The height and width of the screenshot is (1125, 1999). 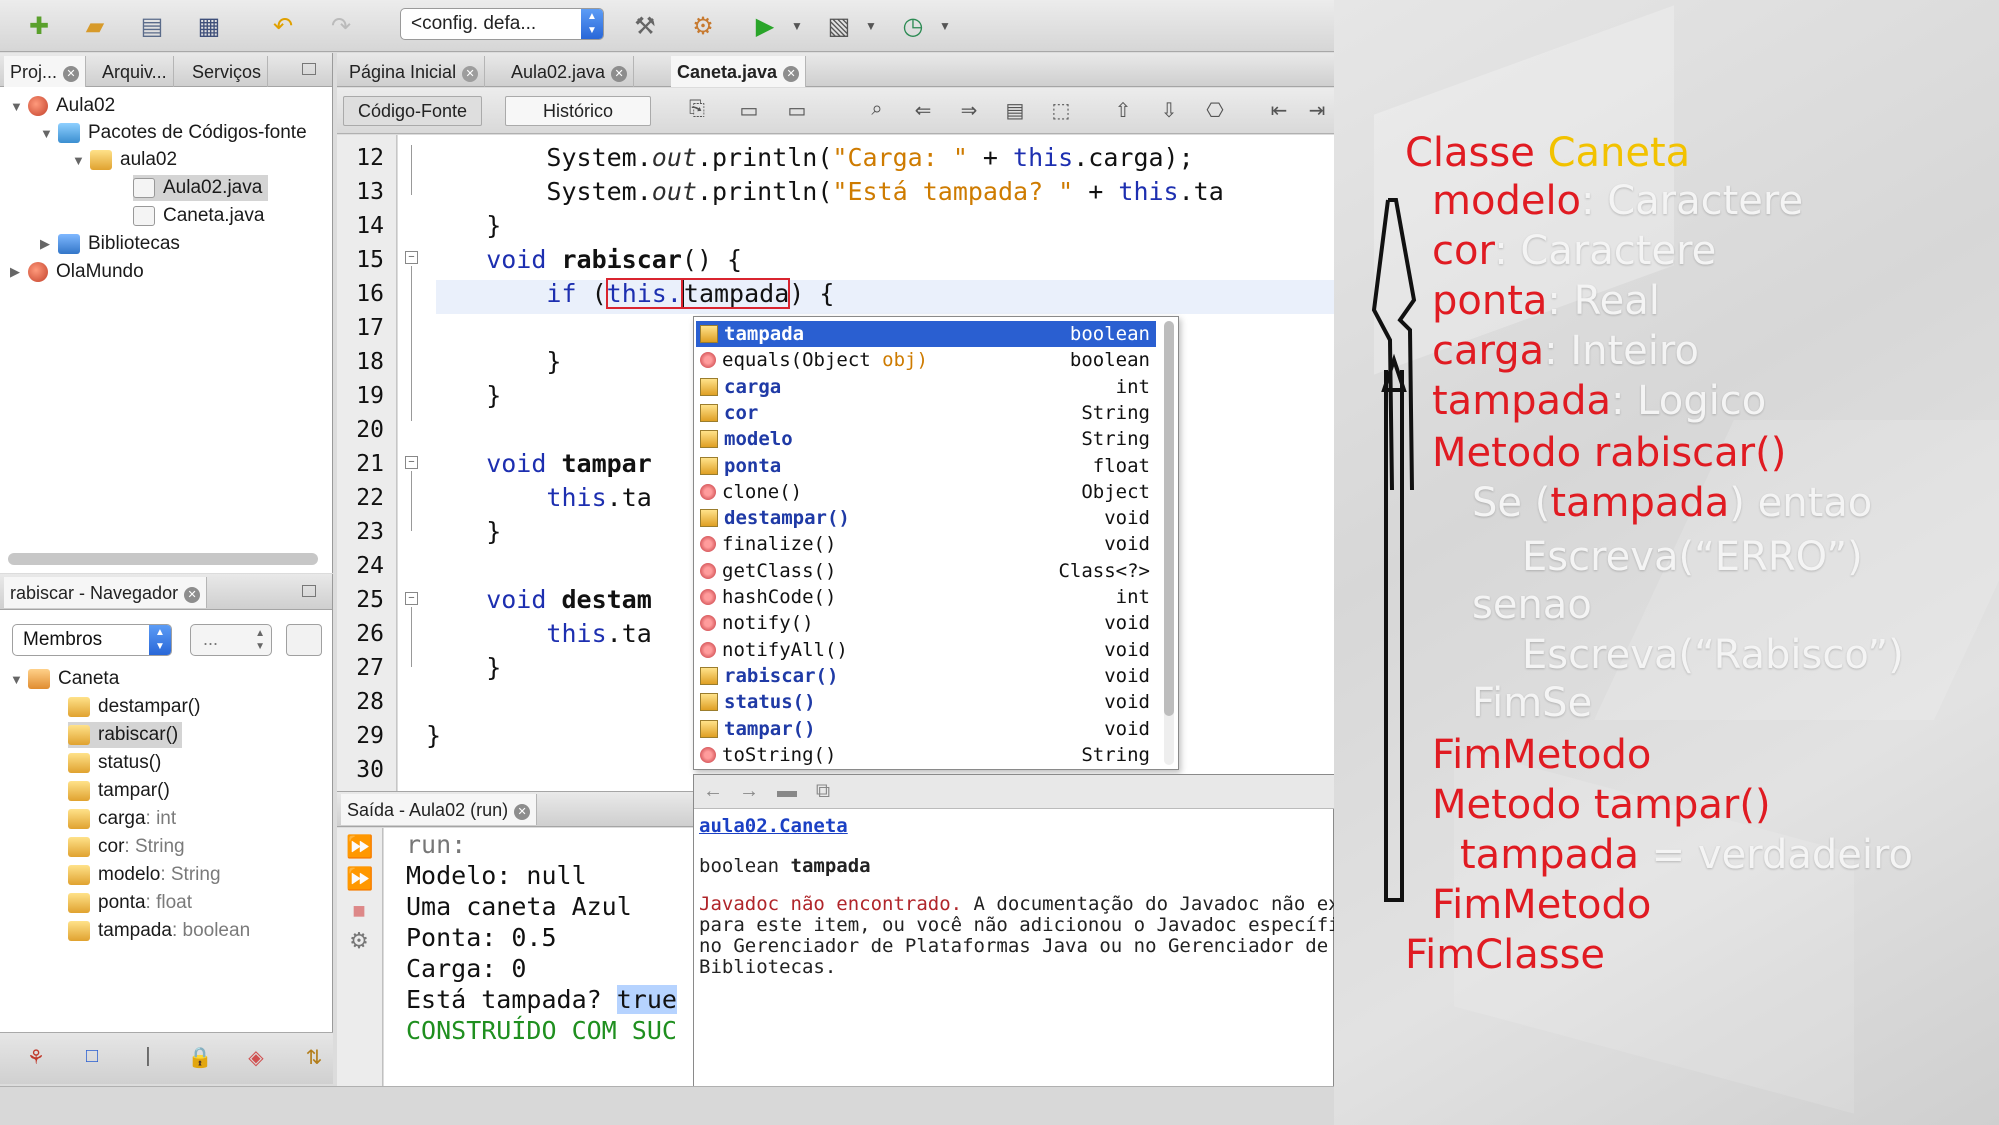 What do you see at coordinates (144, 875) in the screenshot?
I see `member-item: modelo : String` at bounding box center [144, 875].